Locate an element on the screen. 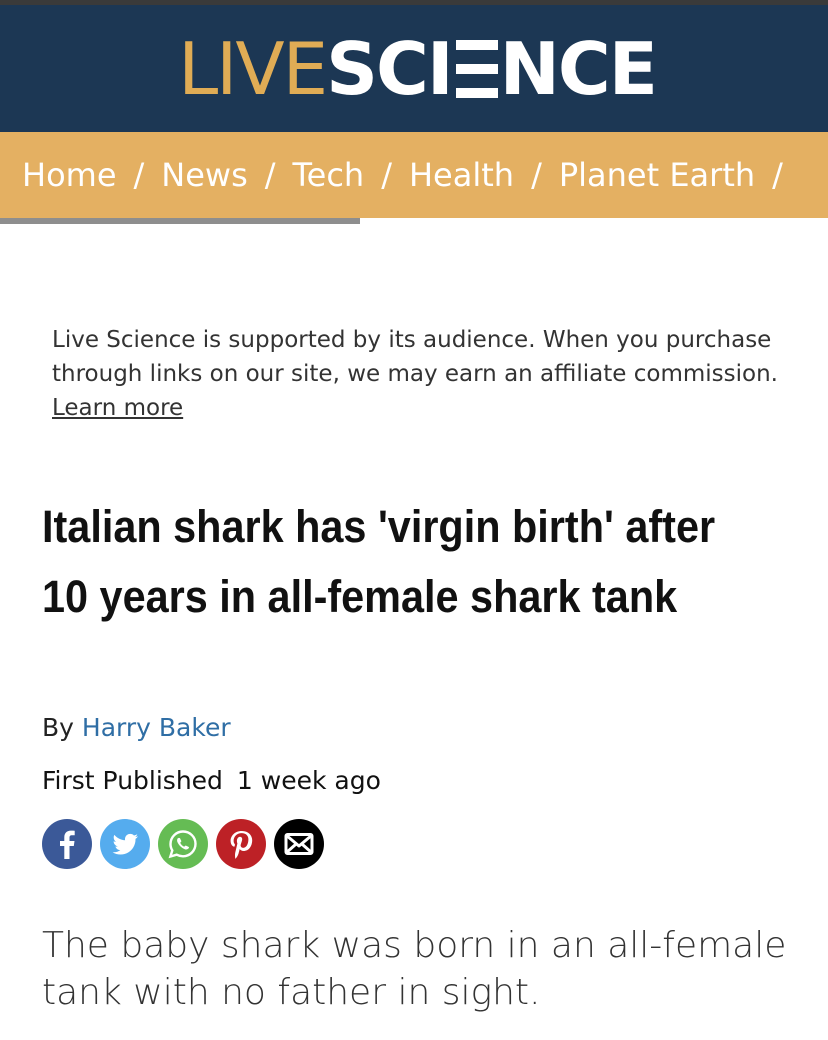 This screenshot has width=828, height=1040. logo-nce-text: NCE is located at coordinates (578, 68).